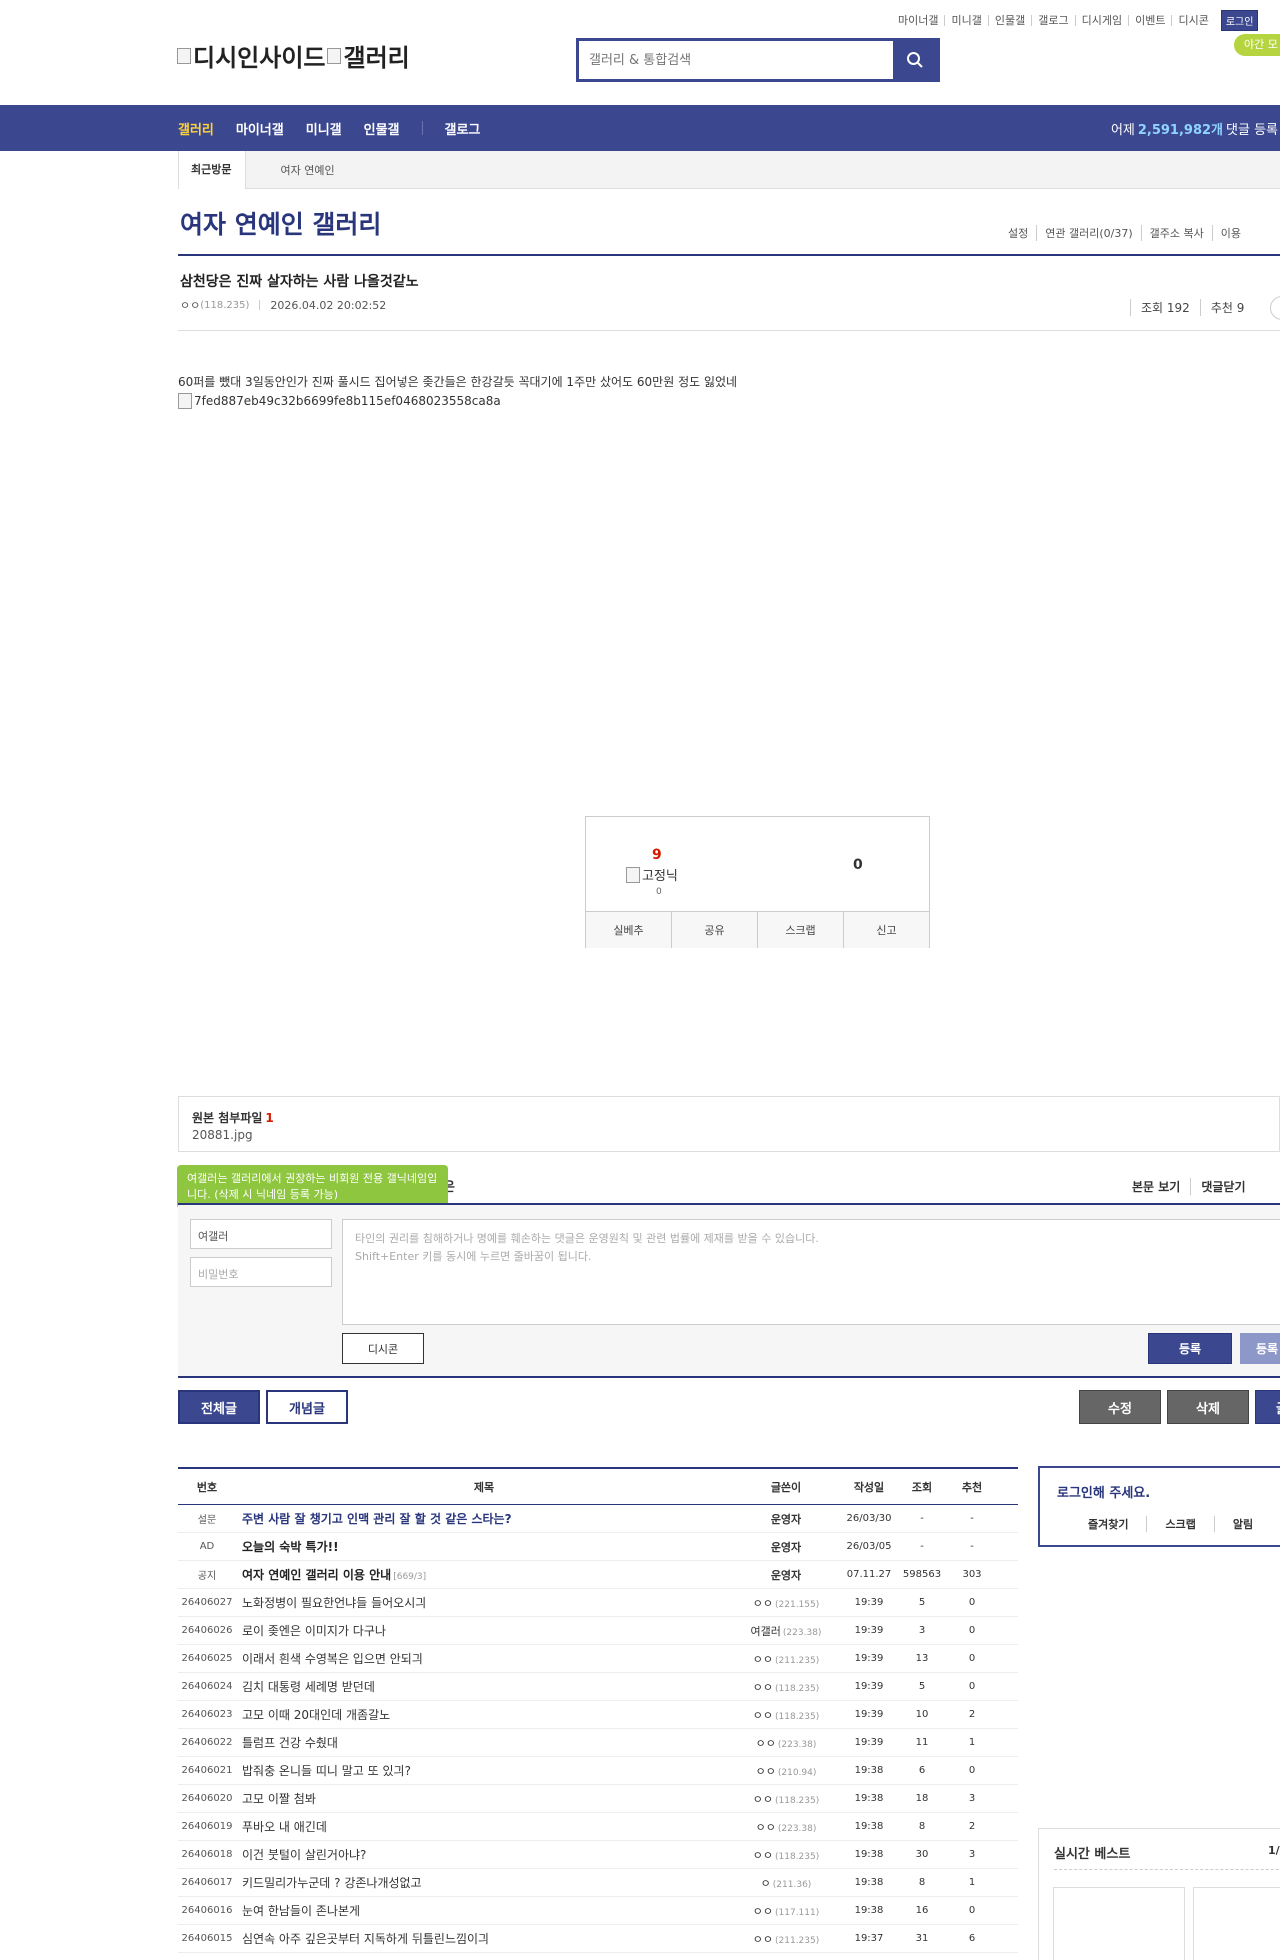 This screenshot has width=1280, height=1960. Describe the element at coordinates (307, 170) in the screenshot. I see `recent-visit-item: 여자 연예인` at that location.